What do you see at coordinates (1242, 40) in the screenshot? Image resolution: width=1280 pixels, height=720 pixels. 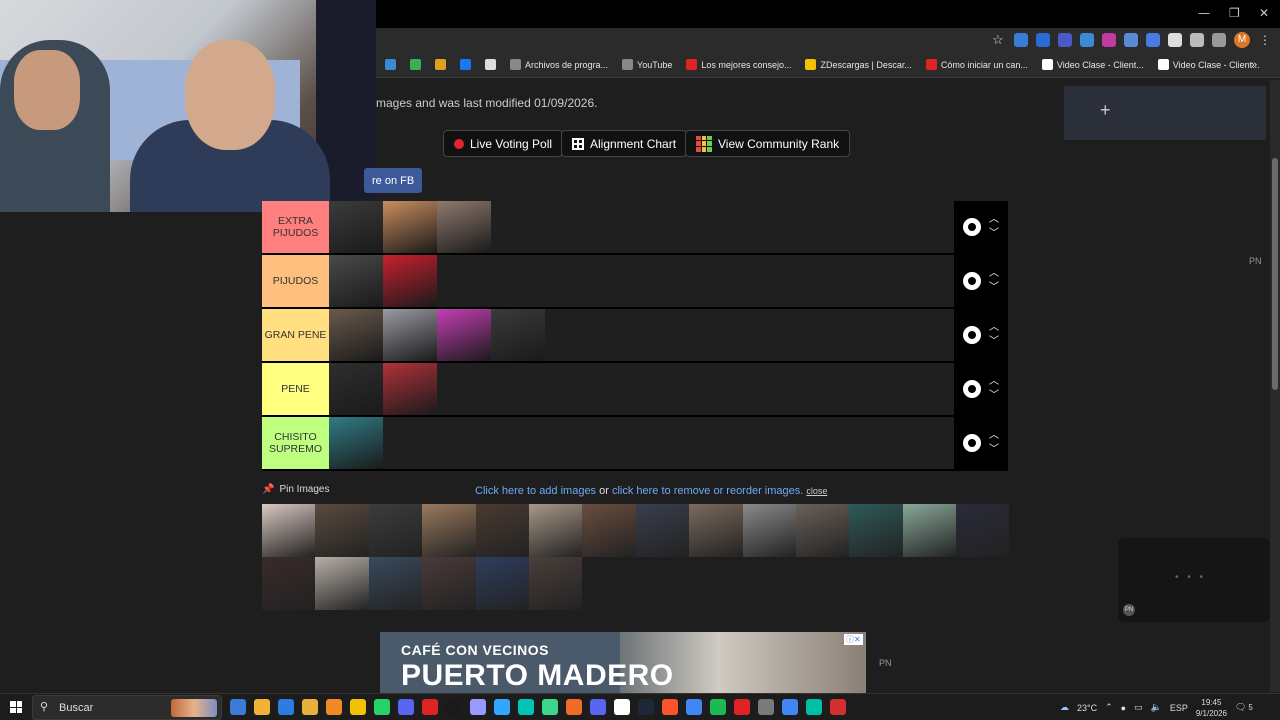 I see `profile-avatar: M` at bounding box center [1242, 40].